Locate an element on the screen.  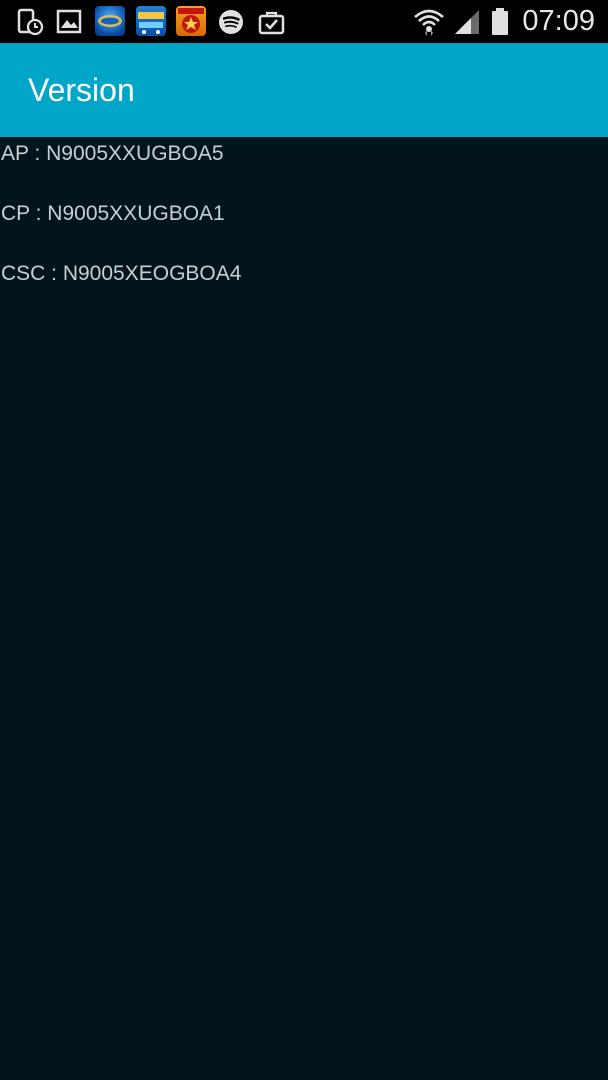
bingo-game-icon is located at coordinates (110, 21).